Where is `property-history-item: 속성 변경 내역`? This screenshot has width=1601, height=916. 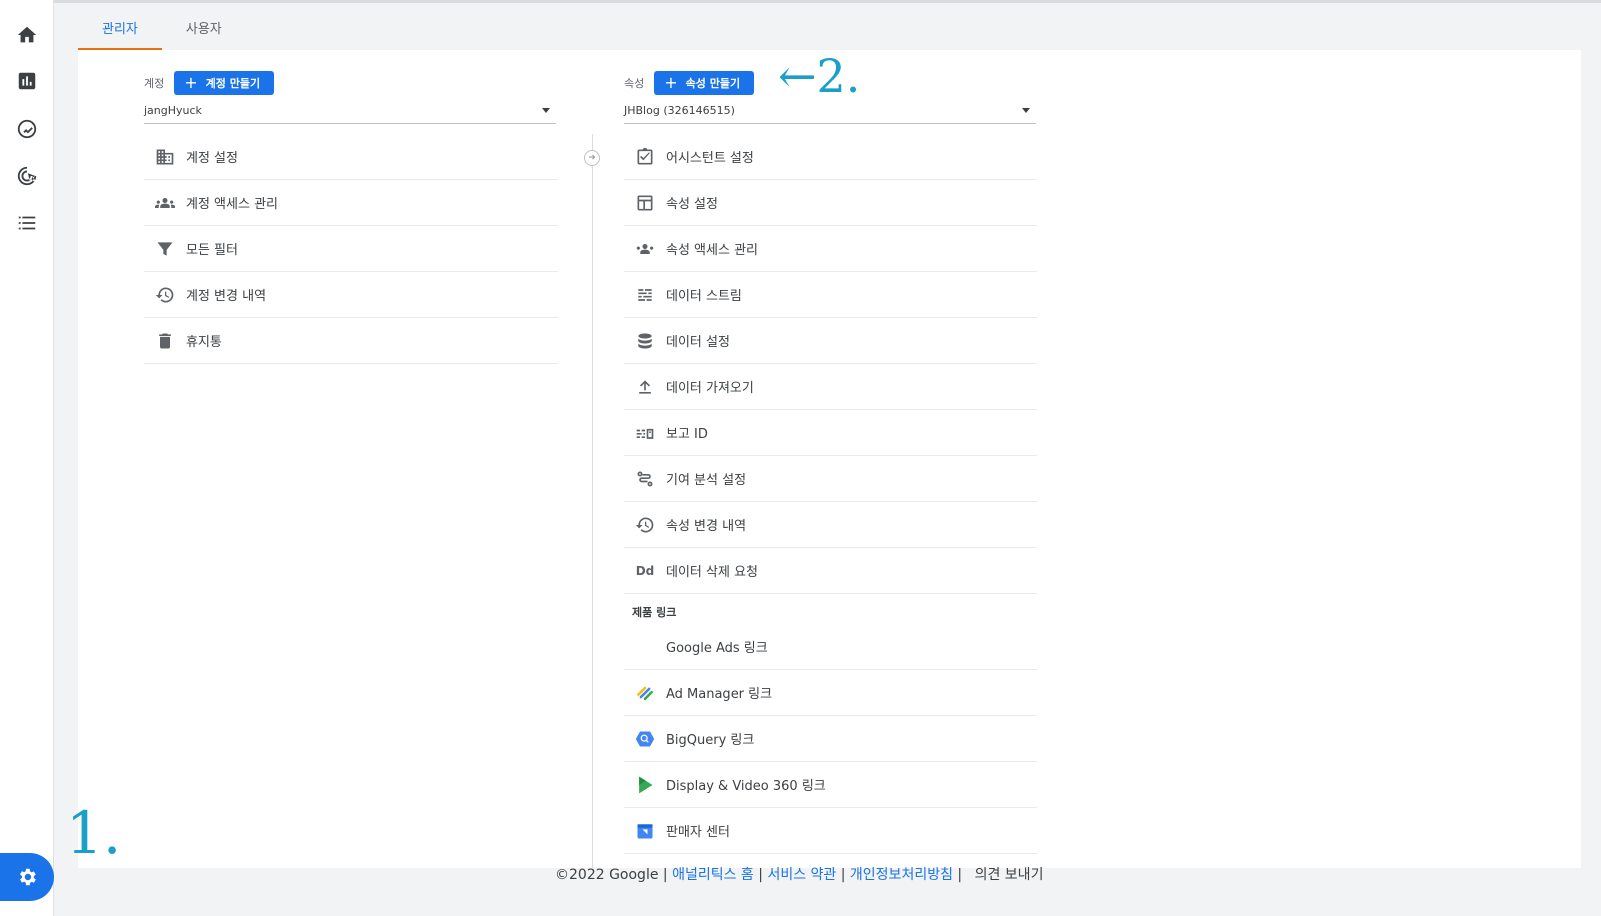 property-history-item: 속성 변경 내역 is located at coordinates (830, 525).